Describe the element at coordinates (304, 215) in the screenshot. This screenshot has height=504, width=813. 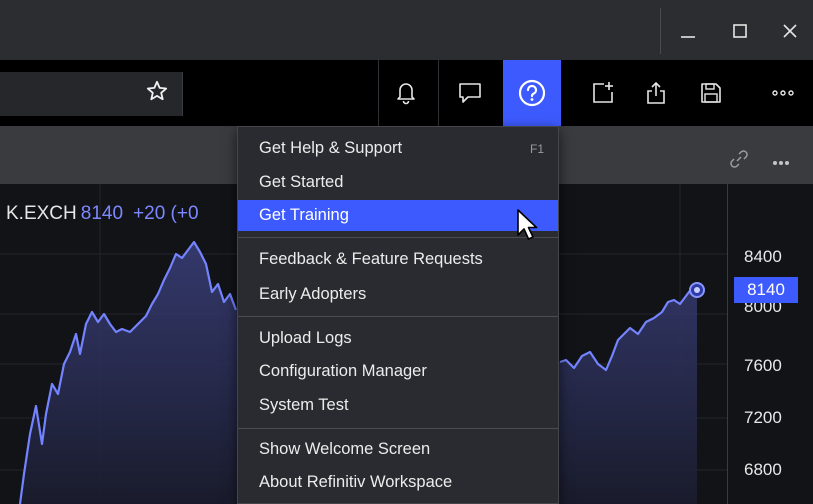
I see `menu-item-label: Get Training` at that location.